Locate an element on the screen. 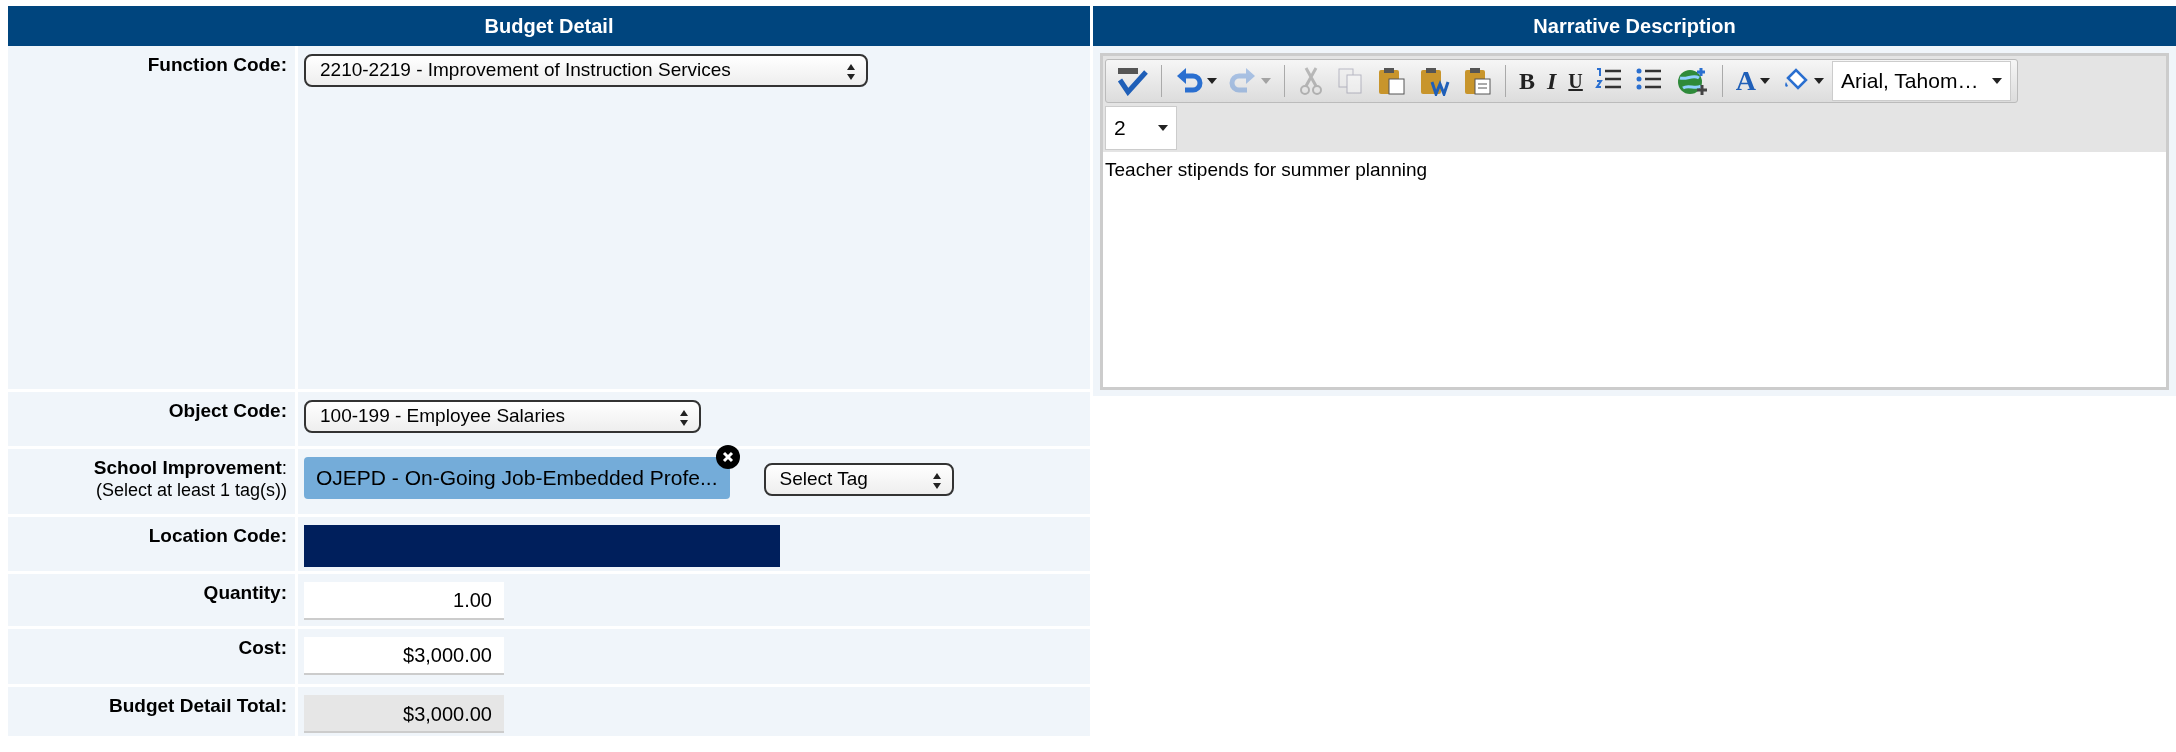  close-icon is located at coordinates (727, 457).